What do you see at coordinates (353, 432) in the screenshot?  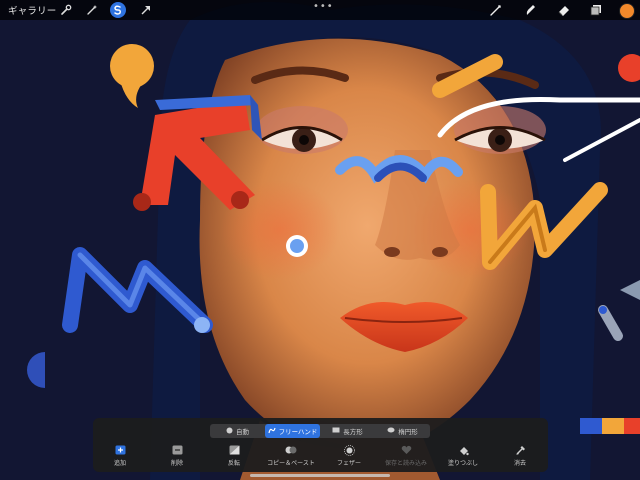 I see `mode-label: 長方形` at bounding box center [353, 432].